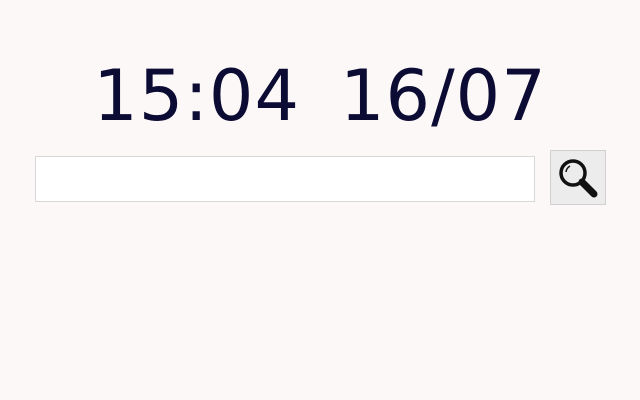 This screenshot has width=640, height=400. What do you see at coordinates (196, 96) in the screenshot?
I see `clock-time: 15:04` at bounding box center [196, 96].